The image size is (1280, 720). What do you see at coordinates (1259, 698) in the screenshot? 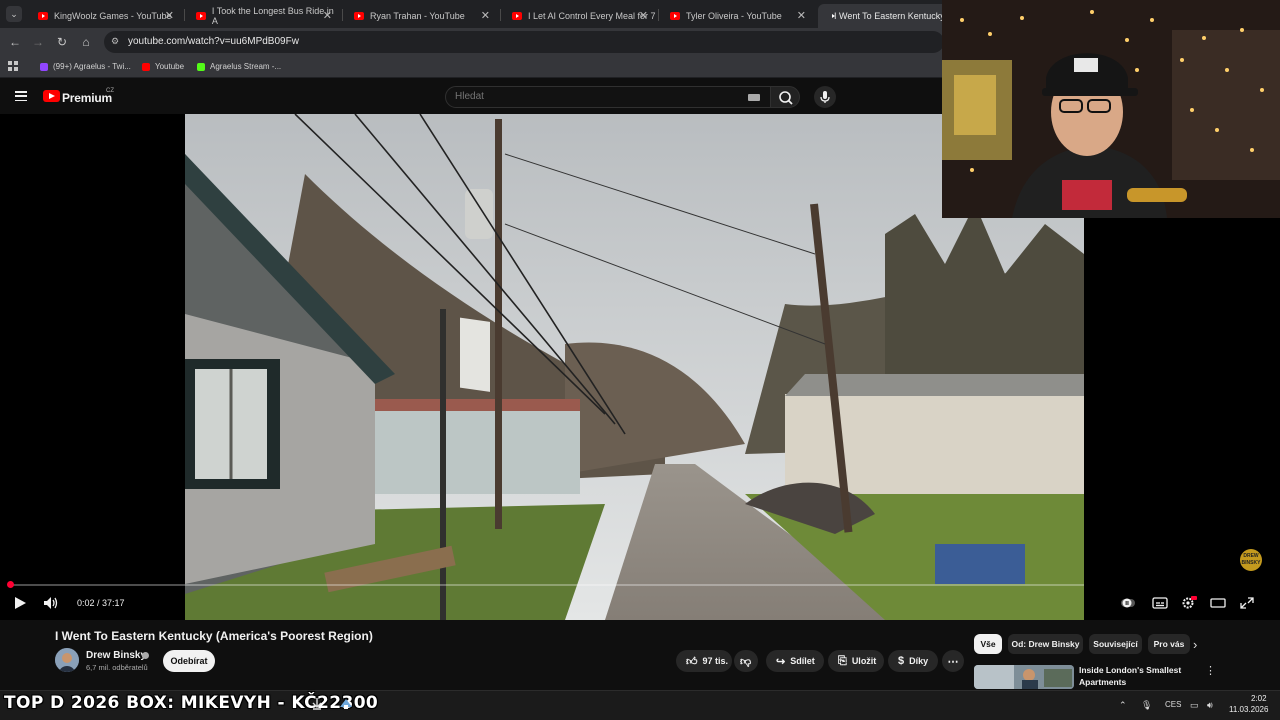
I see `clock-time: 2:02` at bounding box center [1259, 698].